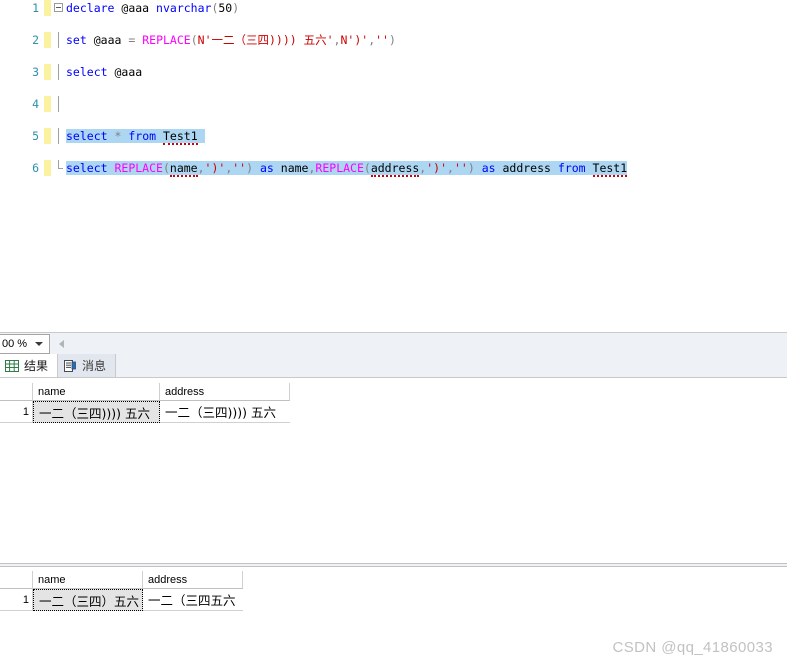  Describe the element at coordinates (393, 72) in the screenshot. I see `code-line: 3 select @aaa` at that location.